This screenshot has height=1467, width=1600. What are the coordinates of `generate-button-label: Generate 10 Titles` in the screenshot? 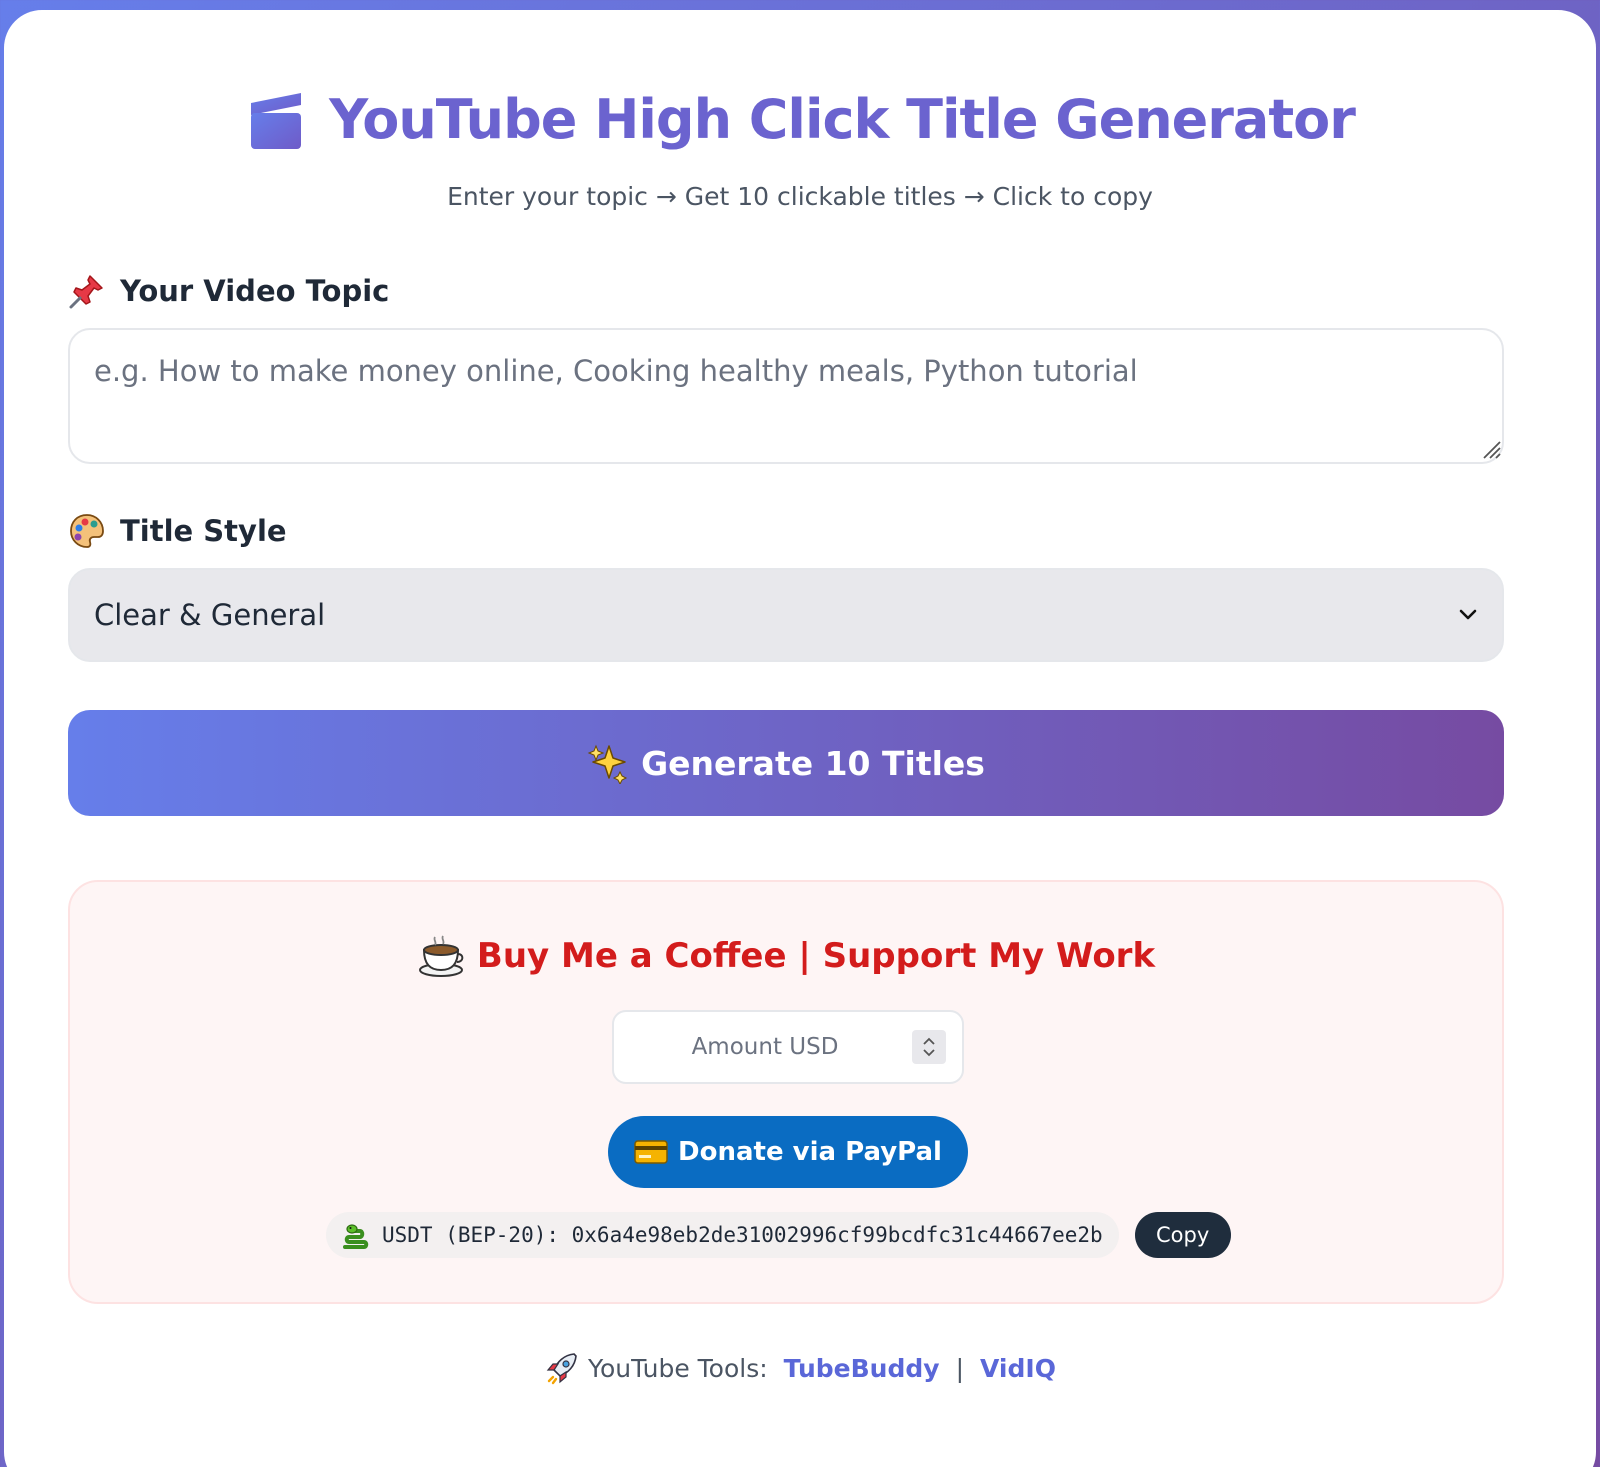 It's located at (813, 763).